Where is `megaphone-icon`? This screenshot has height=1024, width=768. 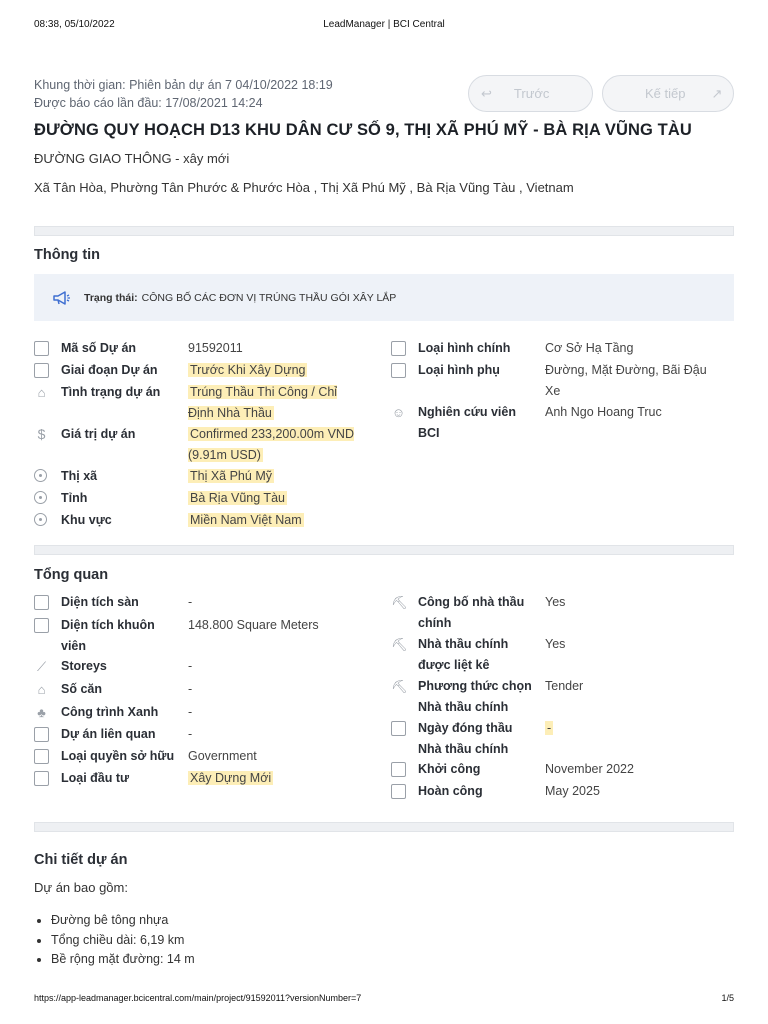 megaphone-icon is located at coordinates (62, 298).